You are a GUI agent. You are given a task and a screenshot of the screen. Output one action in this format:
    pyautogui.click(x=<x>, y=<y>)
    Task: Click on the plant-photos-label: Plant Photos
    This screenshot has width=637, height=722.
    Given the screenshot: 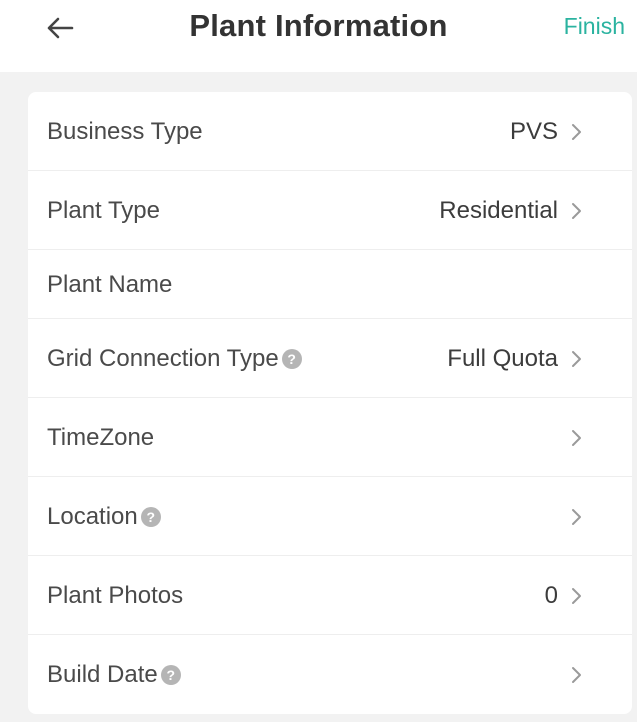 What is the action you would take?
    pyautogui.click(x=115, y=595)
    